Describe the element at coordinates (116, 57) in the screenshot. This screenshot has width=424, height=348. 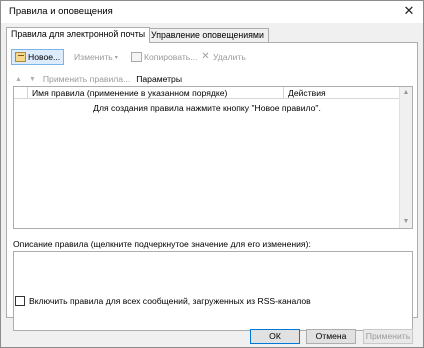
I see `chevron-down-icon: ▾` at that location.